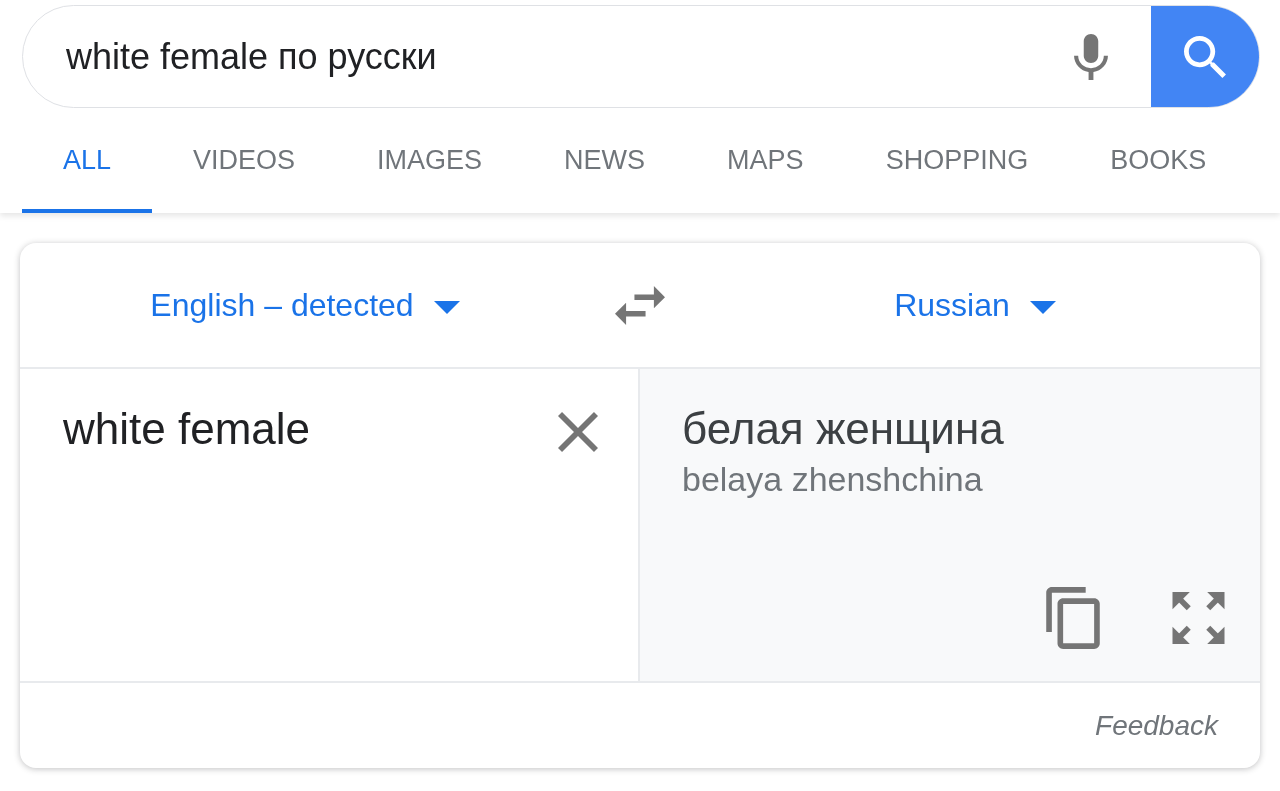  I want to click on tab: ALL, so click(87, 160).